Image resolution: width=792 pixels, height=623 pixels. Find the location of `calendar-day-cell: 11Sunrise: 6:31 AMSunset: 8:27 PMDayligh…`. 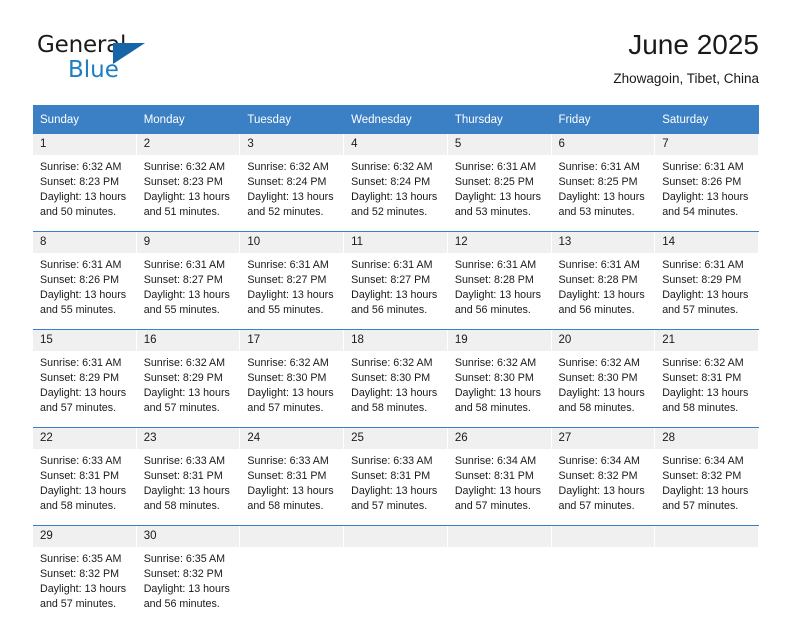

calendar-day-cell: 11Sunrise: 6:31 AMSunset: 8:27 PMDayligh… is located at coordinates (396, 281).